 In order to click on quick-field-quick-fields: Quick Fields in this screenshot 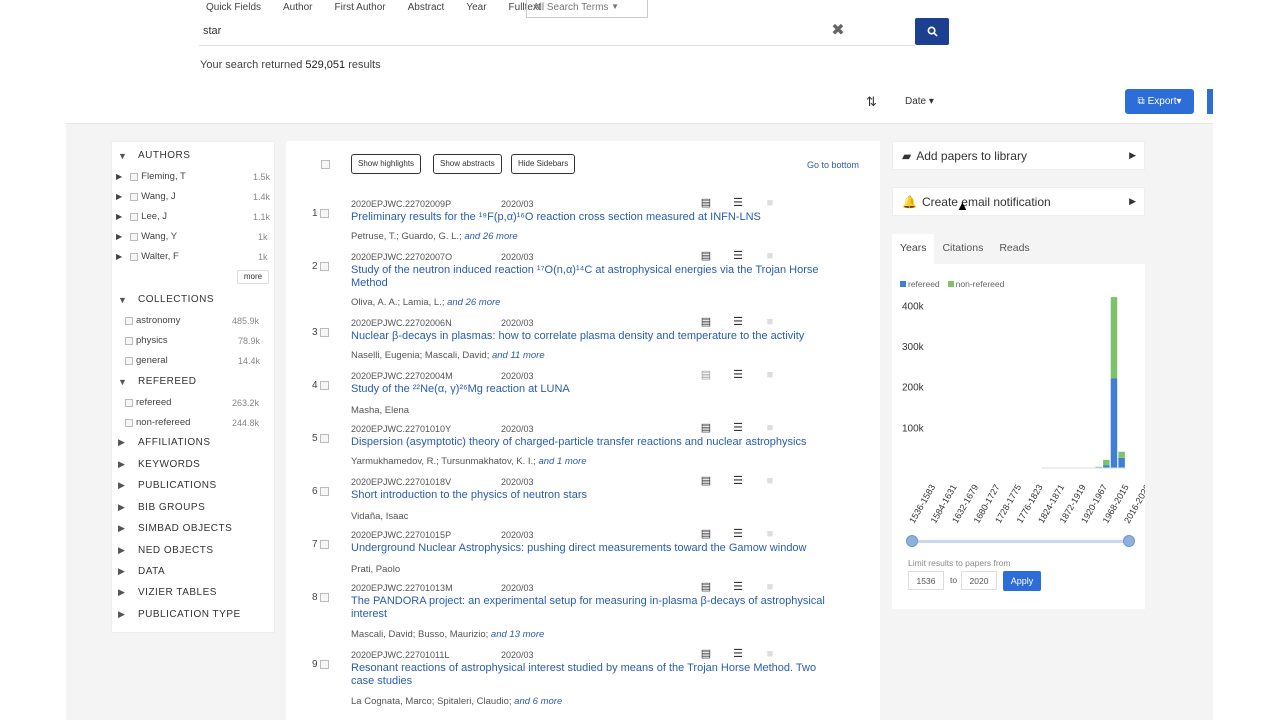, I will do `click(233, 7)`.